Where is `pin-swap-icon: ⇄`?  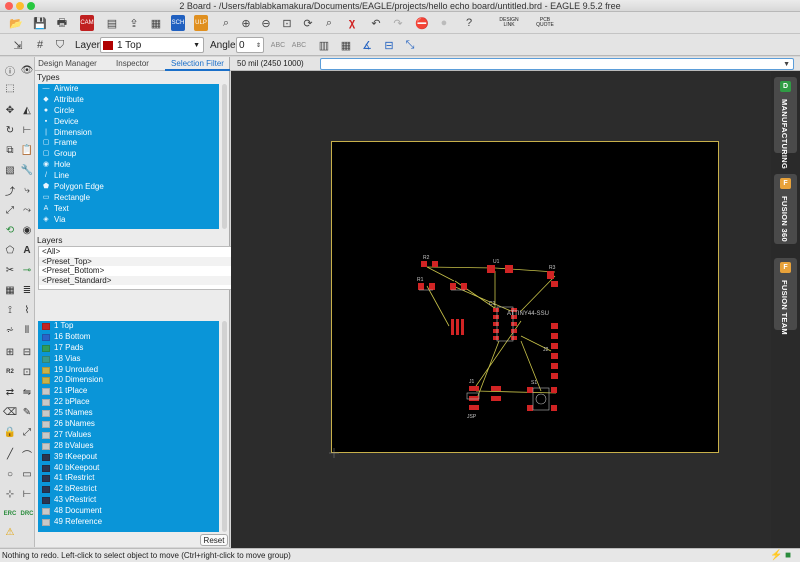
pin-swap-icon: ⇄ is located at coordinates (10, 392).